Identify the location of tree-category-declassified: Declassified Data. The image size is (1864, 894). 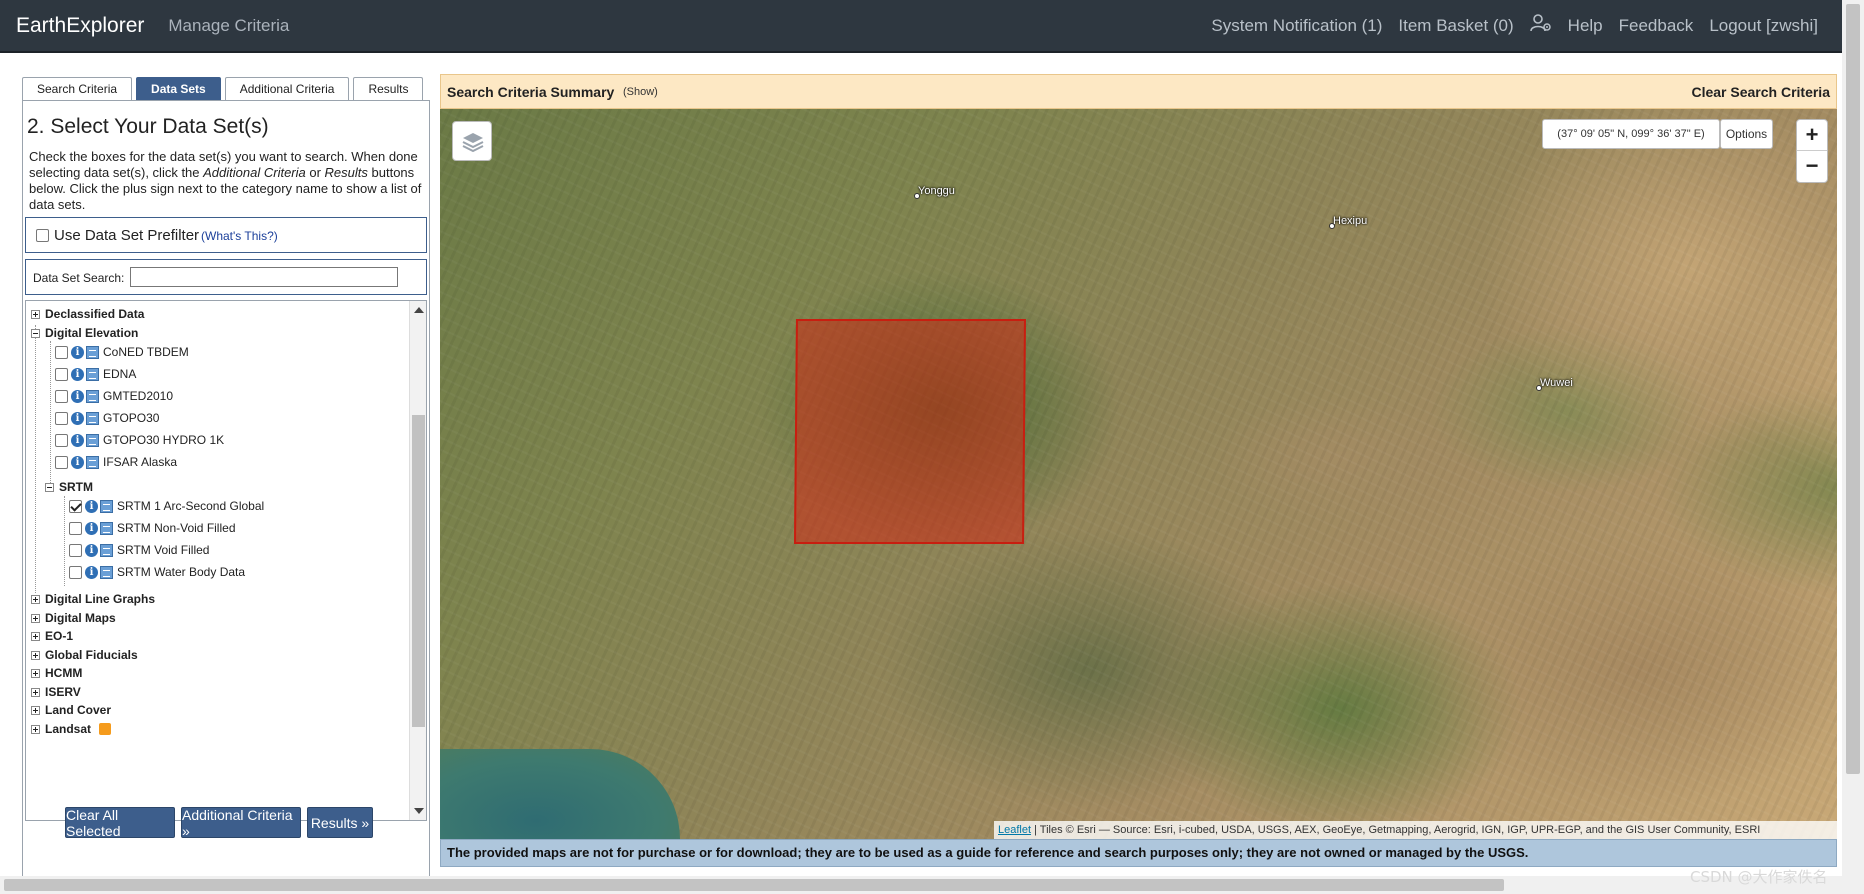
(87, 314).